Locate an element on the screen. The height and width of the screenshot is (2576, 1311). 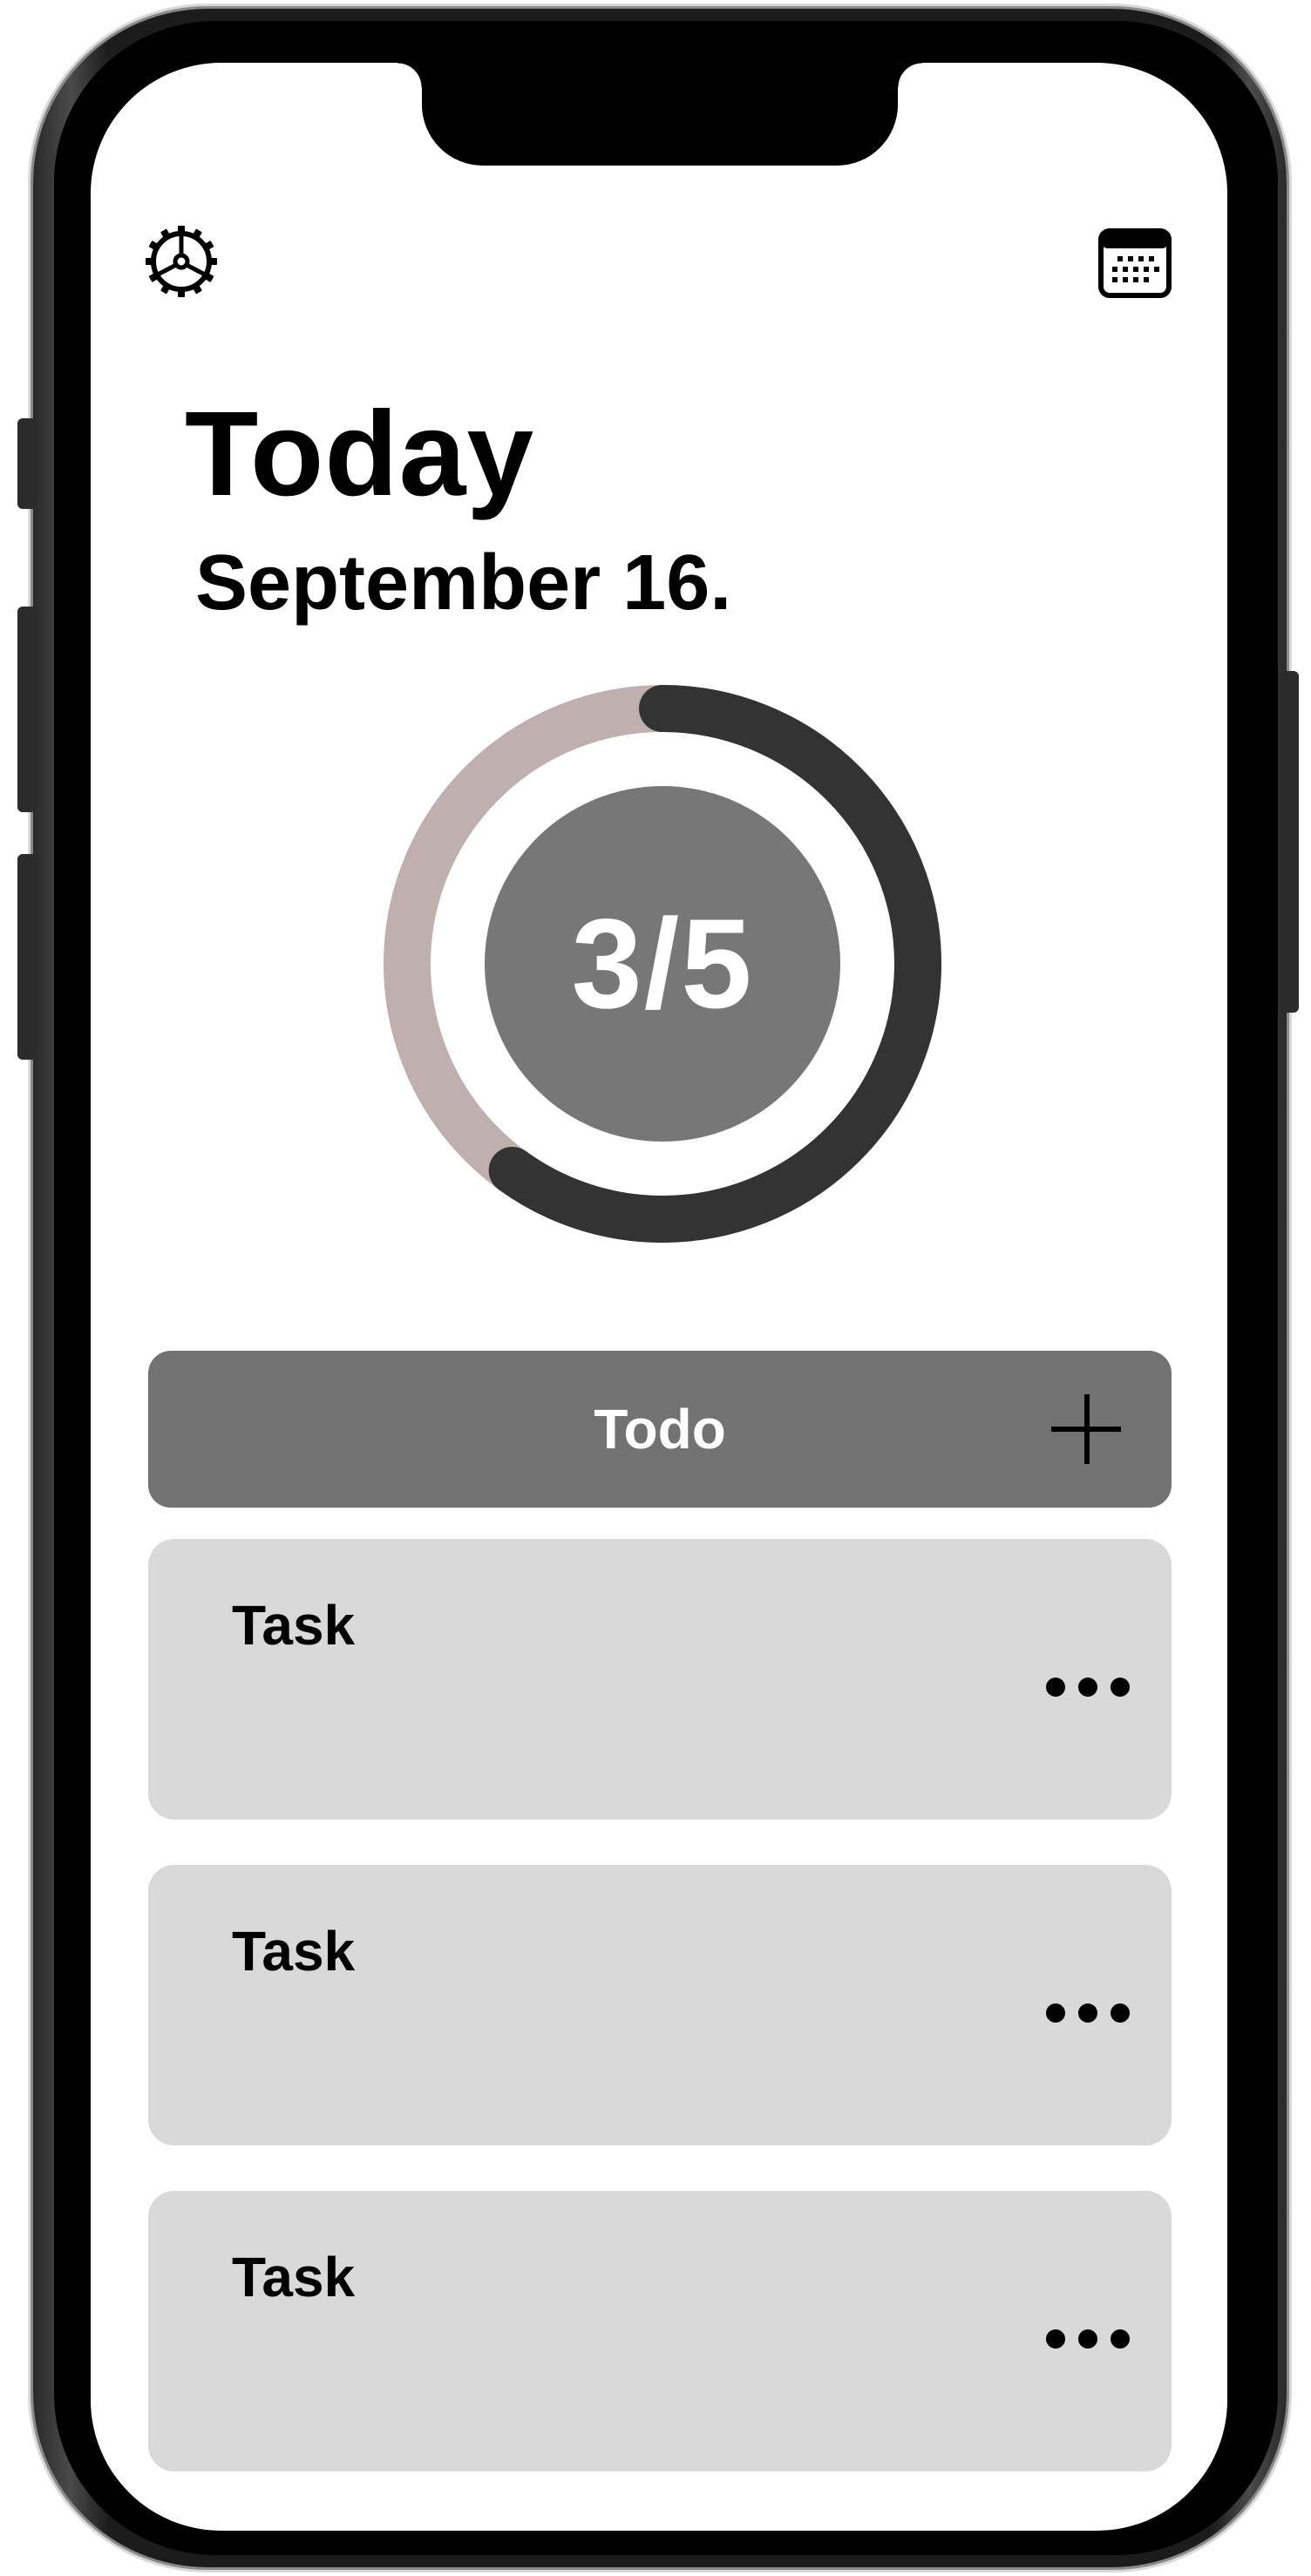
progress-ring: 3/5 is located at coordinates (663, 964).